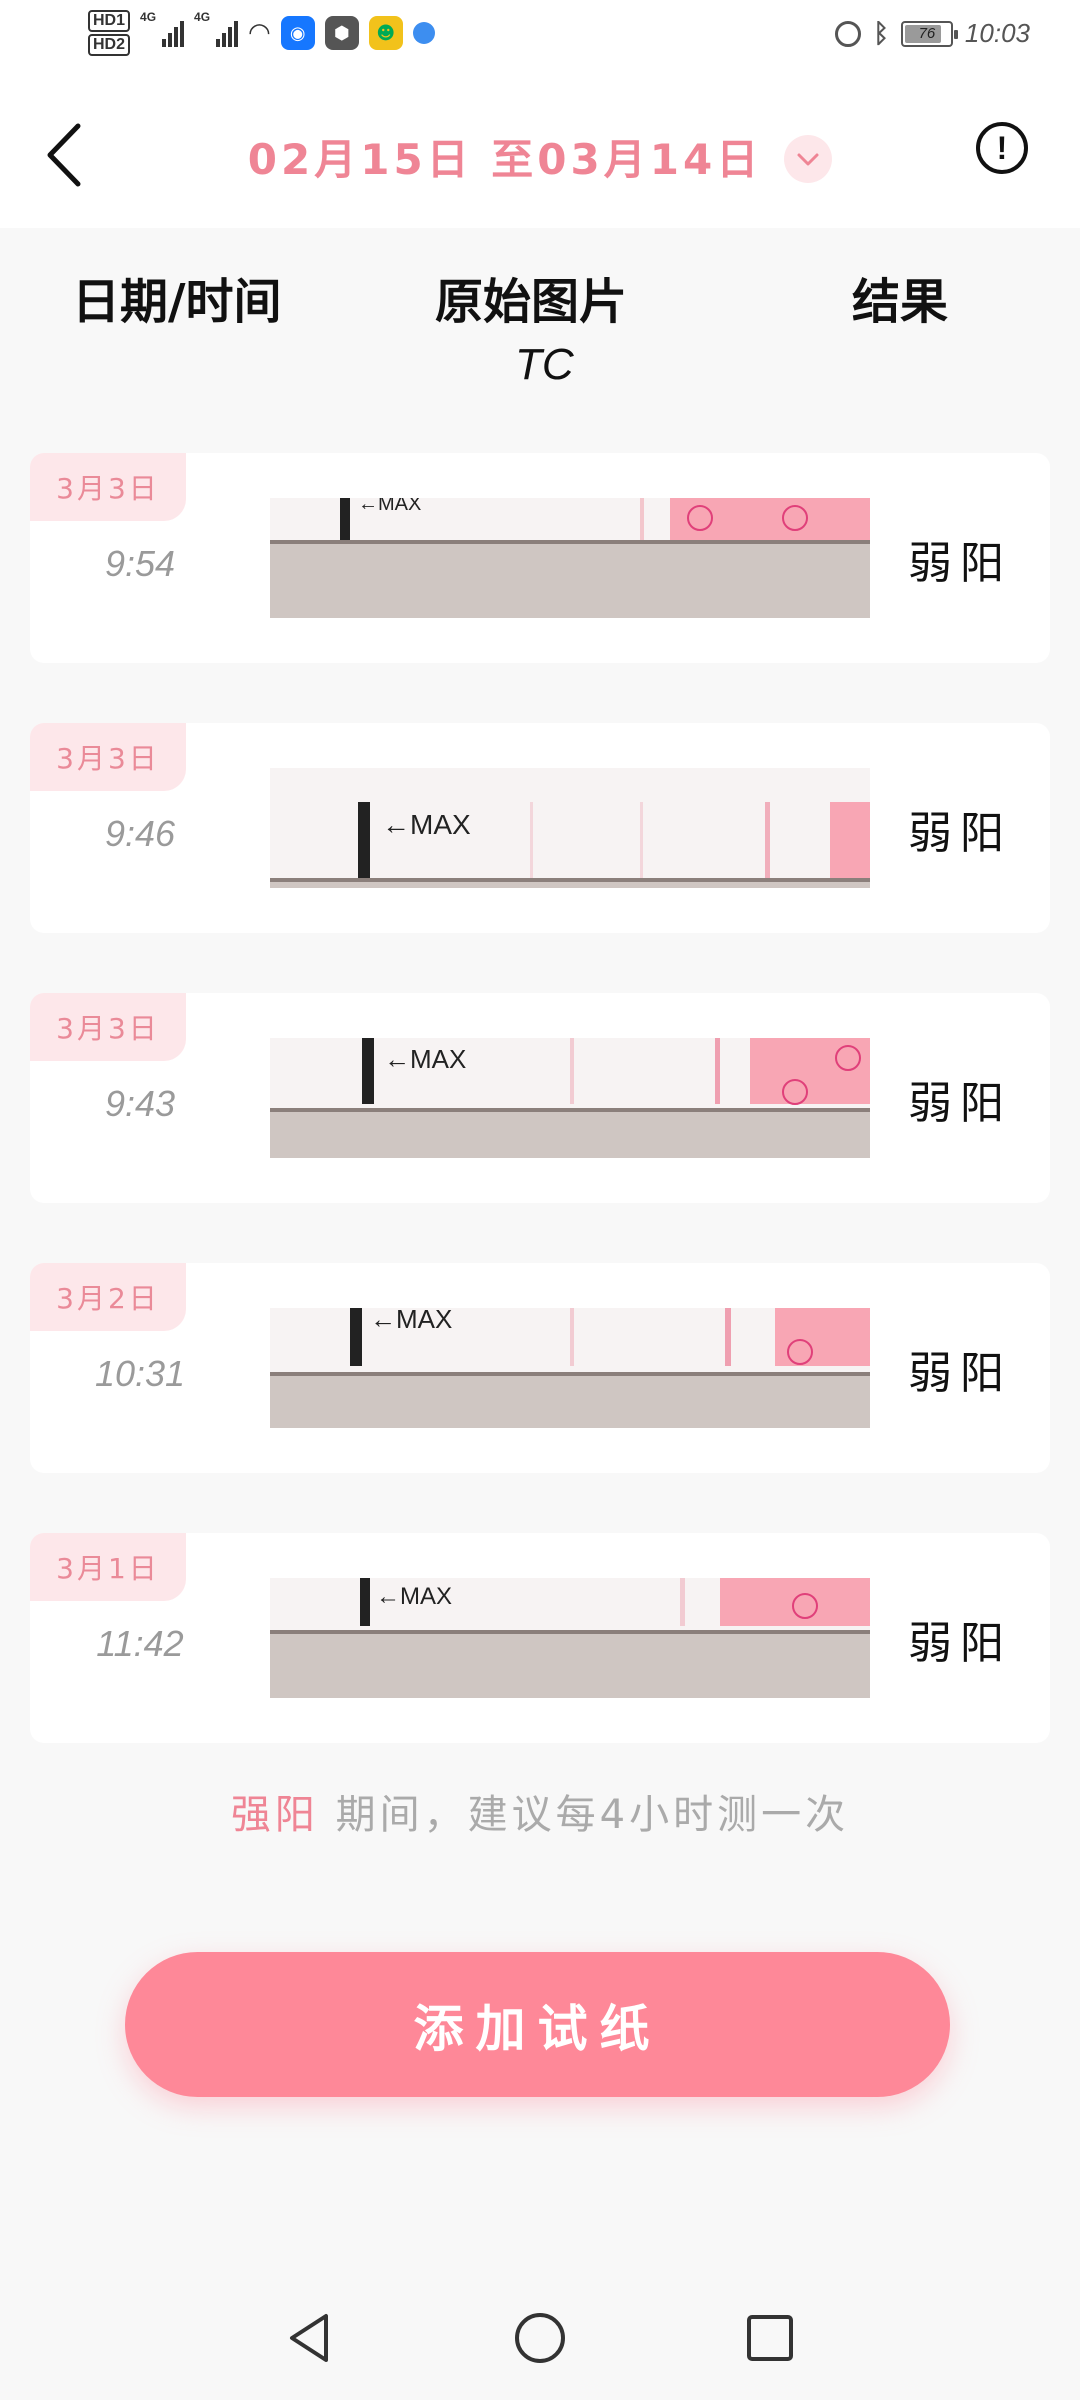 This screenshot has height=2400, width=1080. I want to click on header-bar: 02月15日 至03月14日 !, so click(540, 154).